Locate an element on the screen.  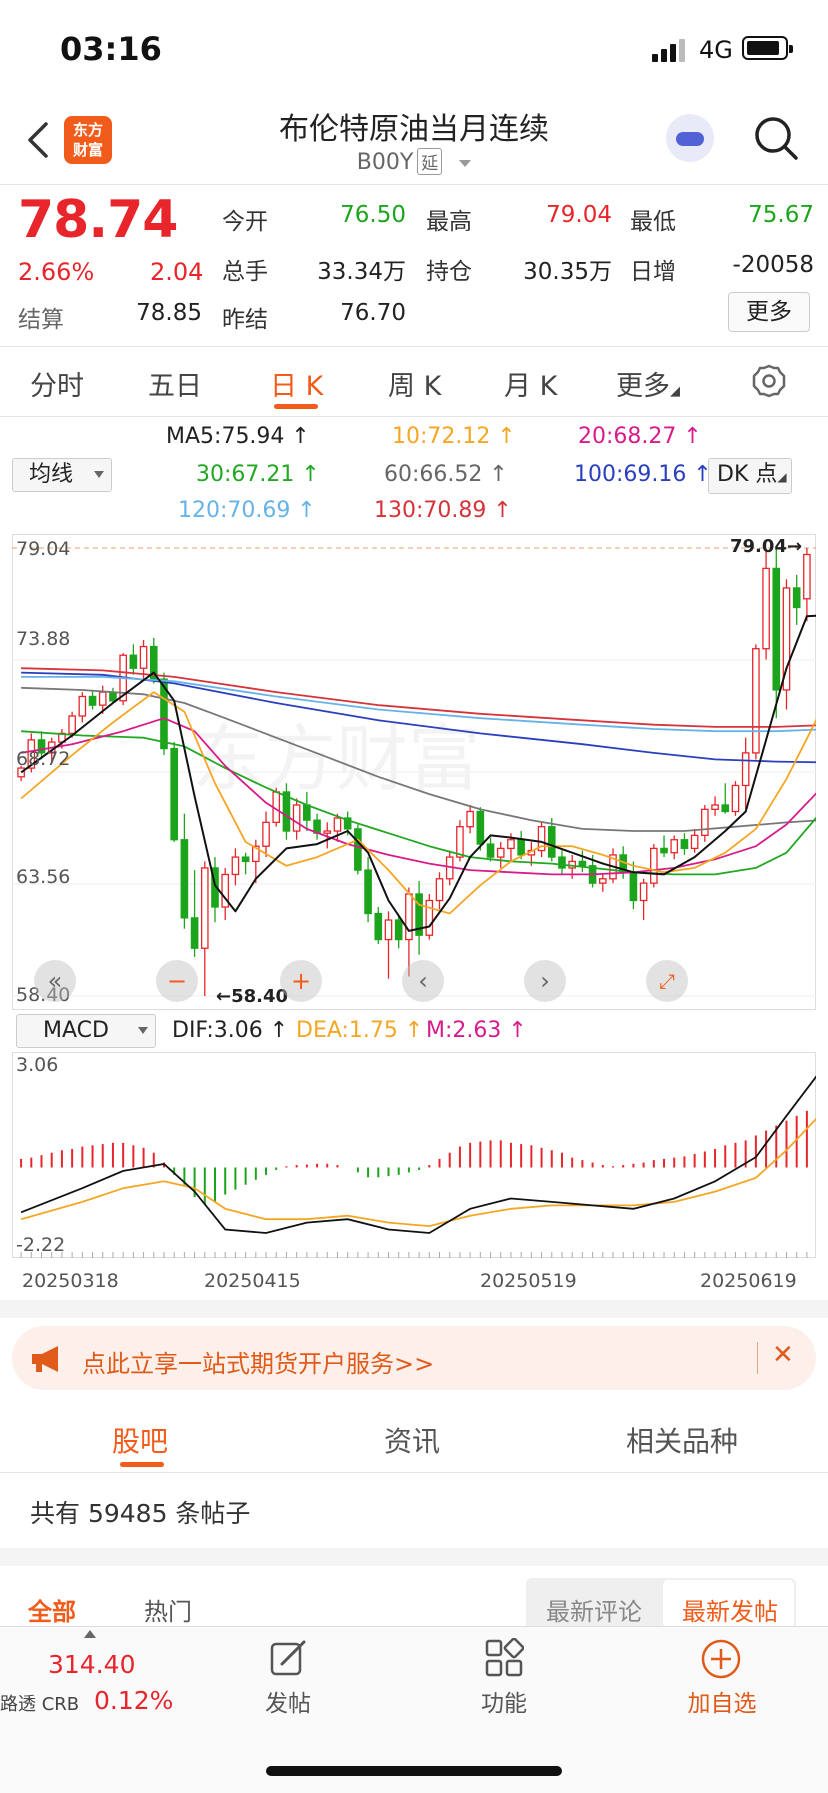
delay-tag: 延 is located at coordinates (430, 161).